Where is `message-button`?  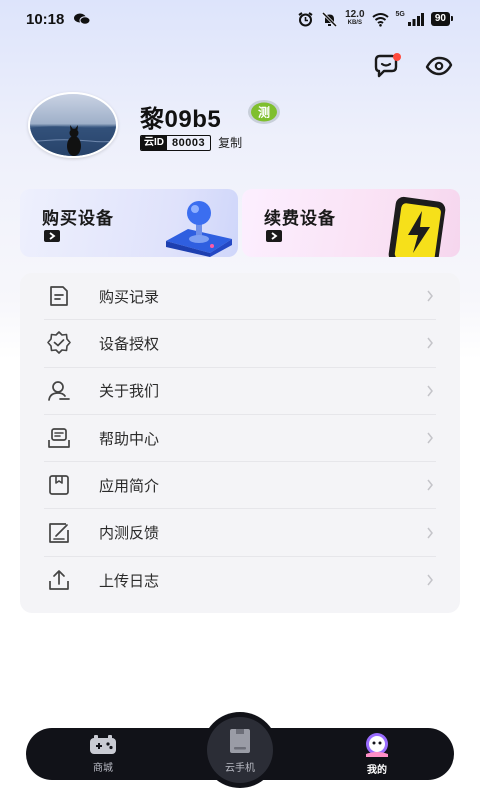 message-button is located at coordinates (387, 66).